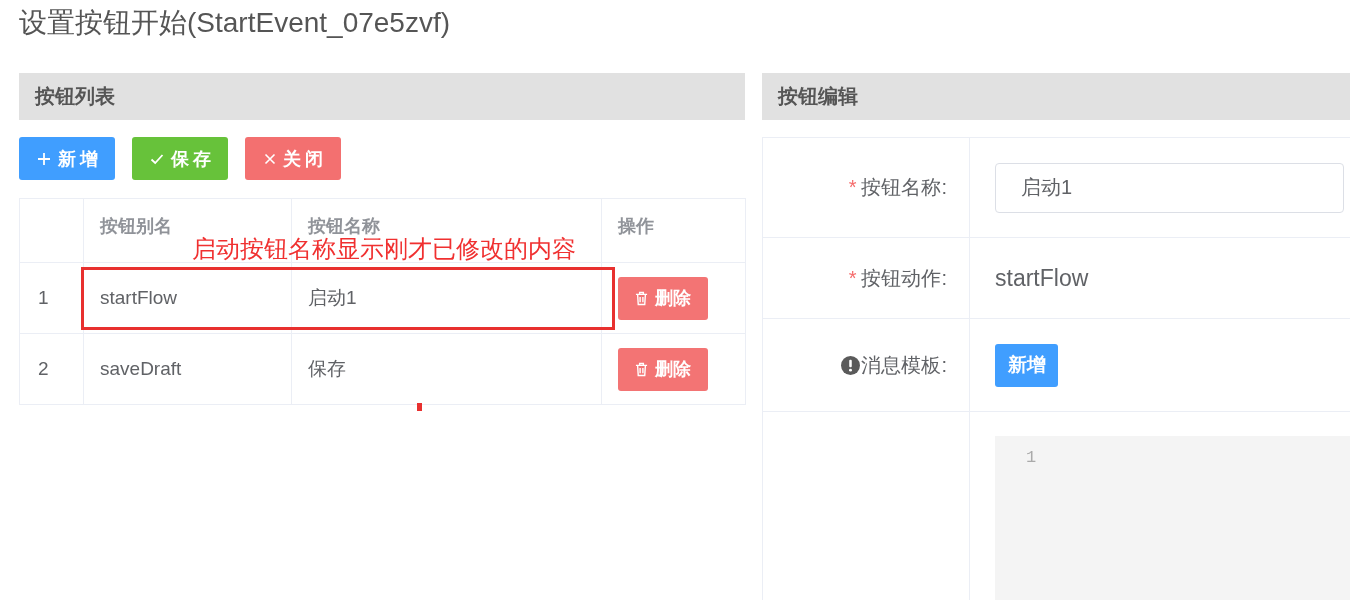  I want to click on field-value: startFlow, so click(1042, 278).